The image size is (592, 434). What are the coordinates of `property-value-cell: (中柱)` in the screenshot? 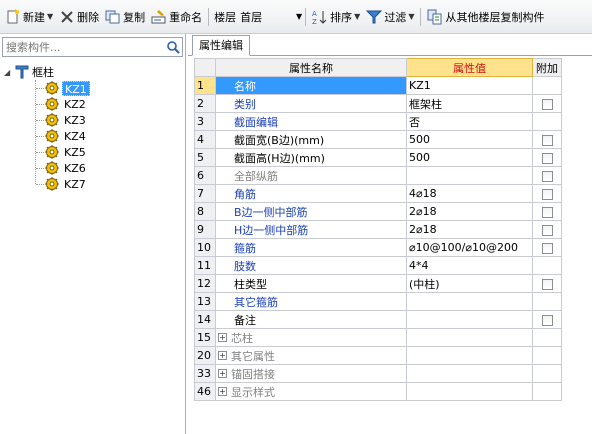 It's located at (469, 283).